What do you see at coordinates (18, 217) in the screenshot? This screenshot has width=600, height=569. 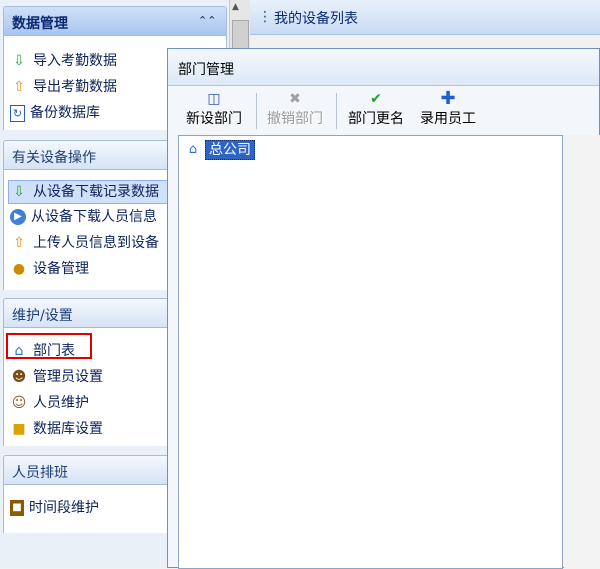 I see `download-circle-icon: ▶` at bounding box center [18, 217].